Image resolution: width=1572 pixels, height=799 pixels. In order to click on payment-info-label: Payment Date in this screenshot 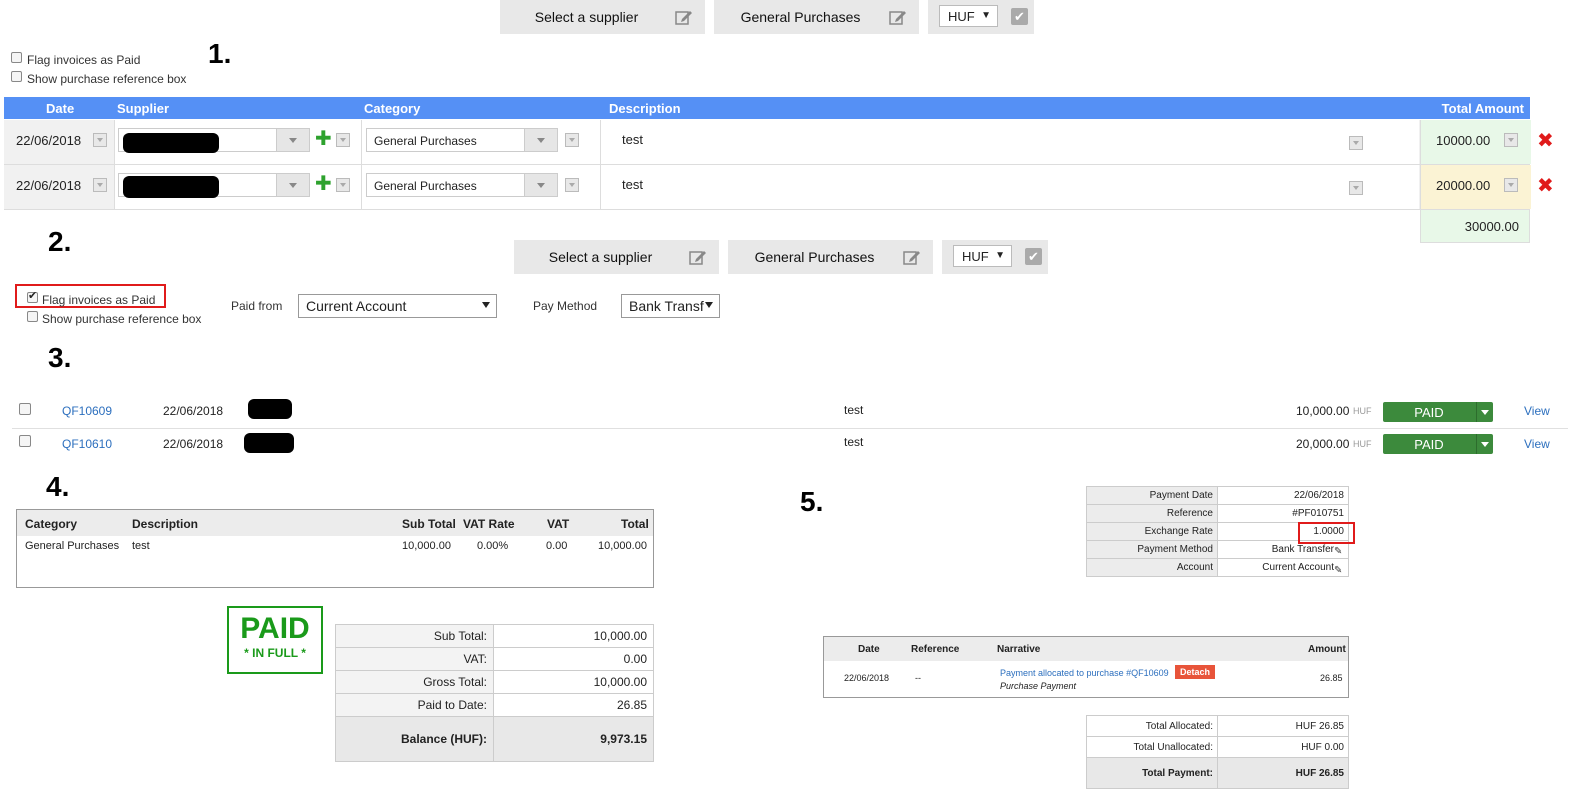, I will do `click(1152, 495)`.